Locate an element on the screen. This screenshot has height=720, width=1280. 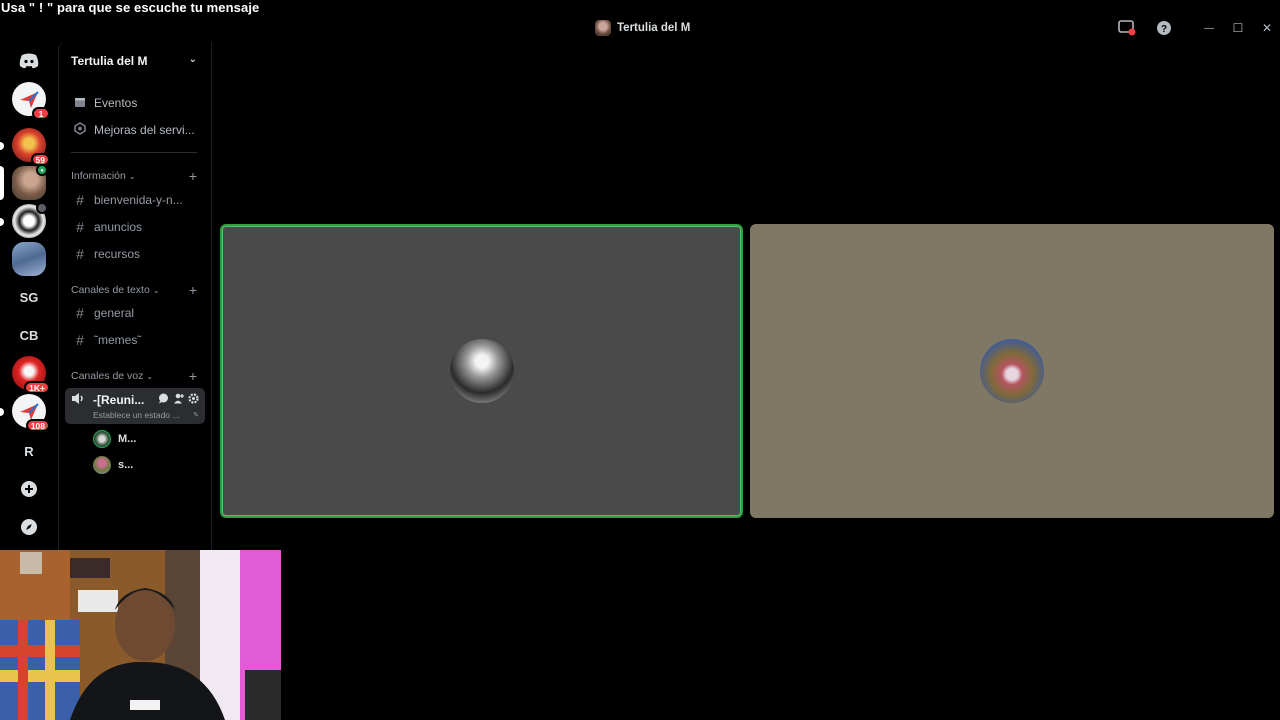
channel-recursos: # recursos is located at coordinates (136, 254).